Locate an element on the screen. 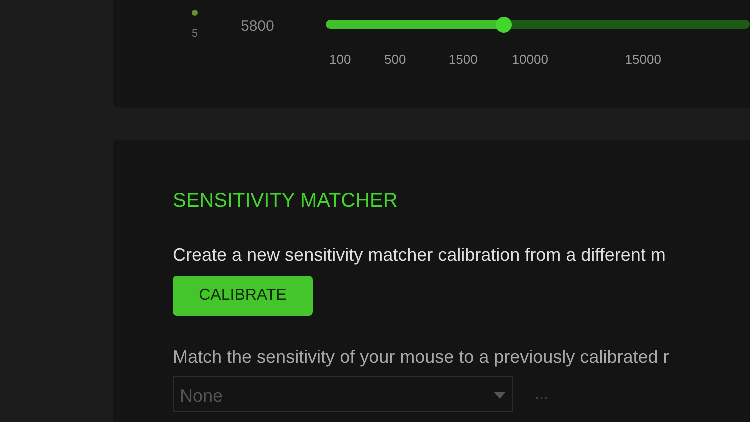 The width and height of the screenshot is (750, 422). section-title: SENSITIVITY MATCHER is located at coordinates (286, 201).